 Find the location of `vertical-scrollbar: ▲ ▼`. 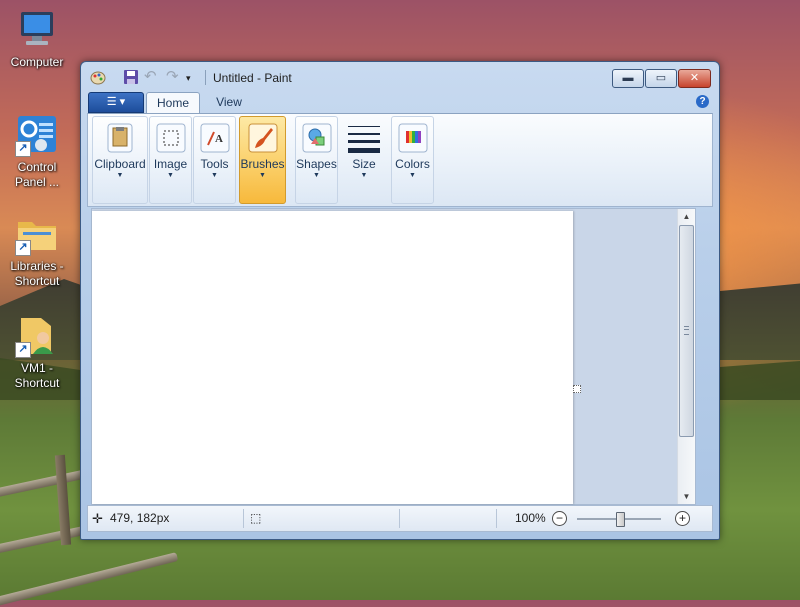

vertical-scrollbar: ▲ ▼ is located at coordinates (686, 356).